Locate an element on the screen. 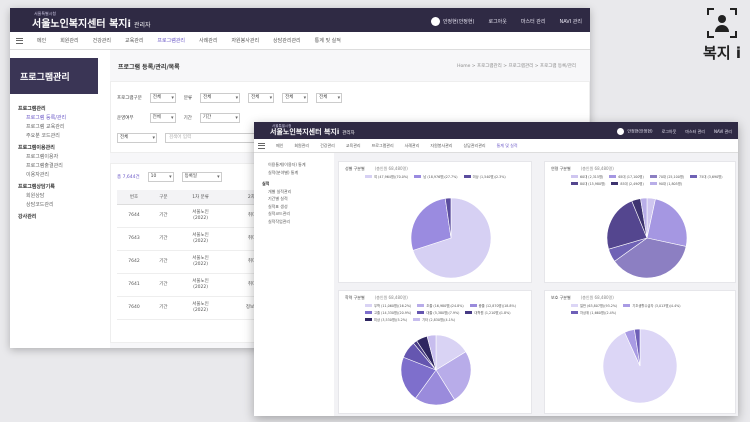 Image resolution: width=750 pixels, height=422 pixels. legend-label: 차상위 (1,660명)(2.4%) is located at coordinates (598, 313).